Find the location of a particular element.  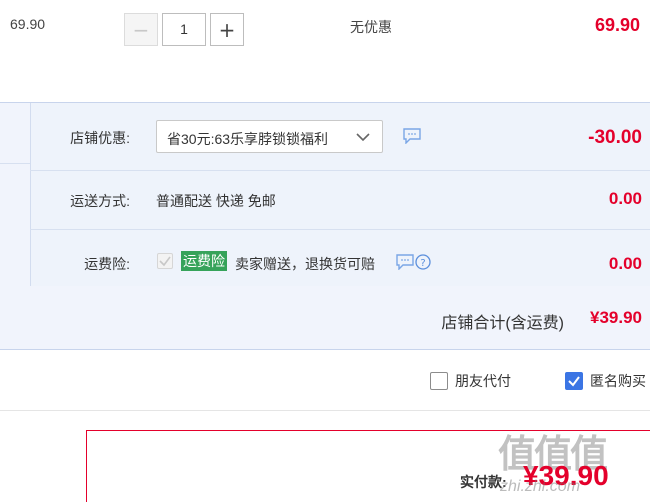

friend-pay-checkbox is located at coordinates (439, 381).